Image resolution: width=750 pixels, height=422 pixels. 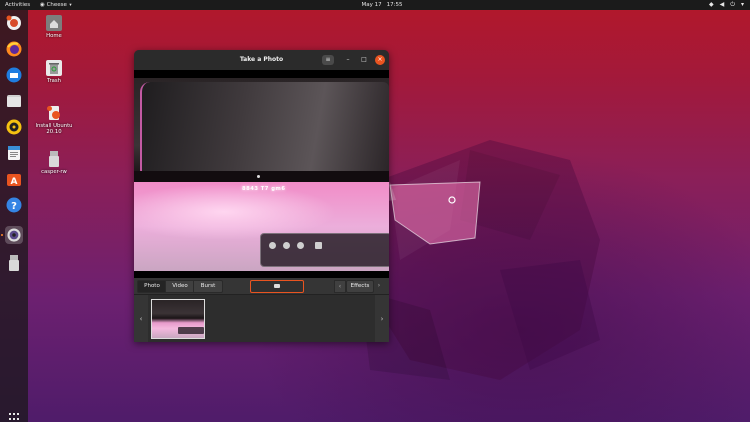 What do you see at coordinates (178, 319) in the screenshot?
I see `photo-thumbnail` at bounding box center [178, 319].